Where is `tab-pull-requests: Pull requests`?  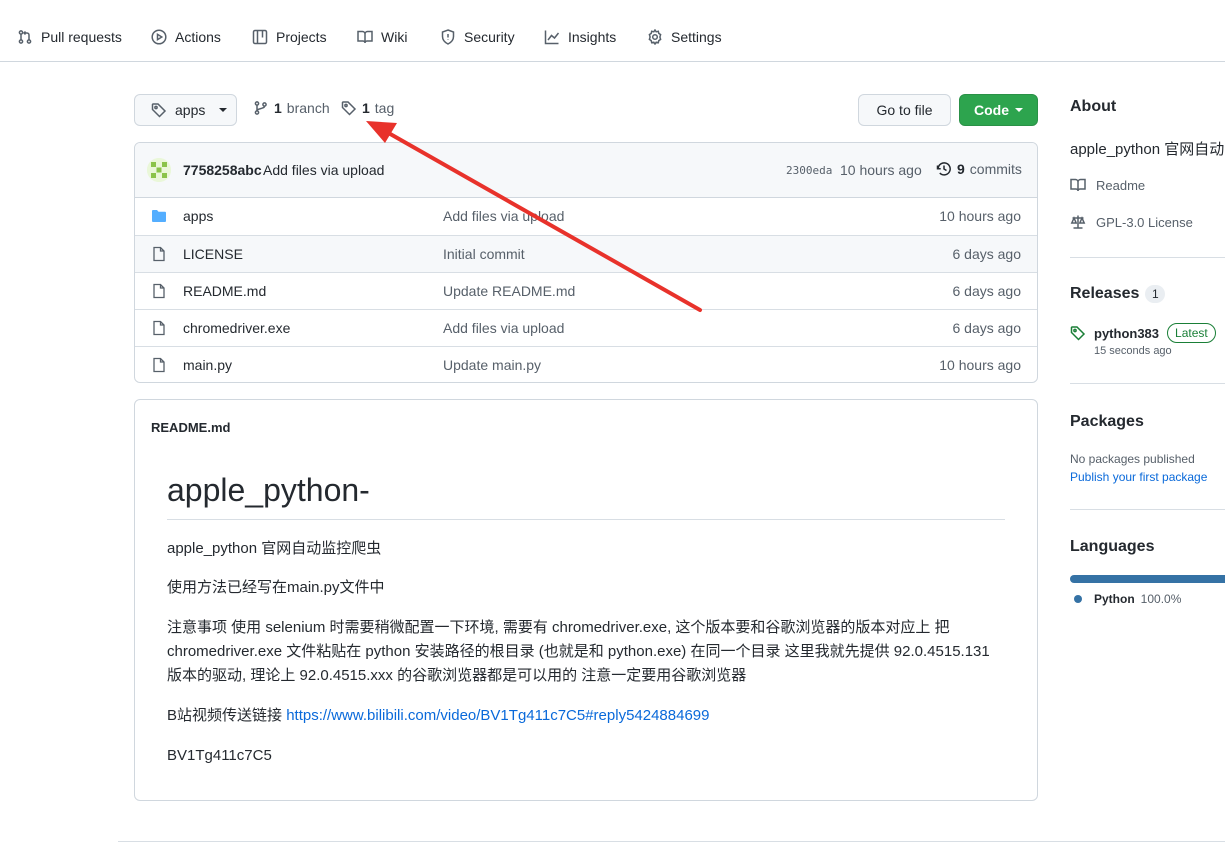 tab-pull-requests: Pull requests is located at coordinates (69, 37).